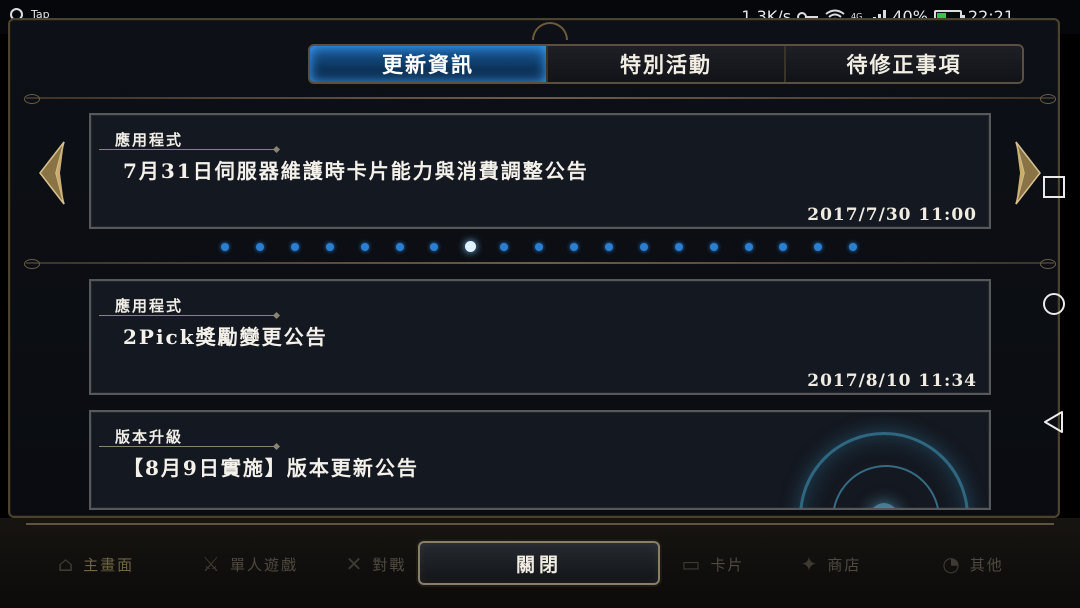  What do you see at coordinates (356, 171) in the screenshot?
I see `news-title: 7月31日伺服器維護時卡片能力與消費調整公告` at bounding box center [356, 171].